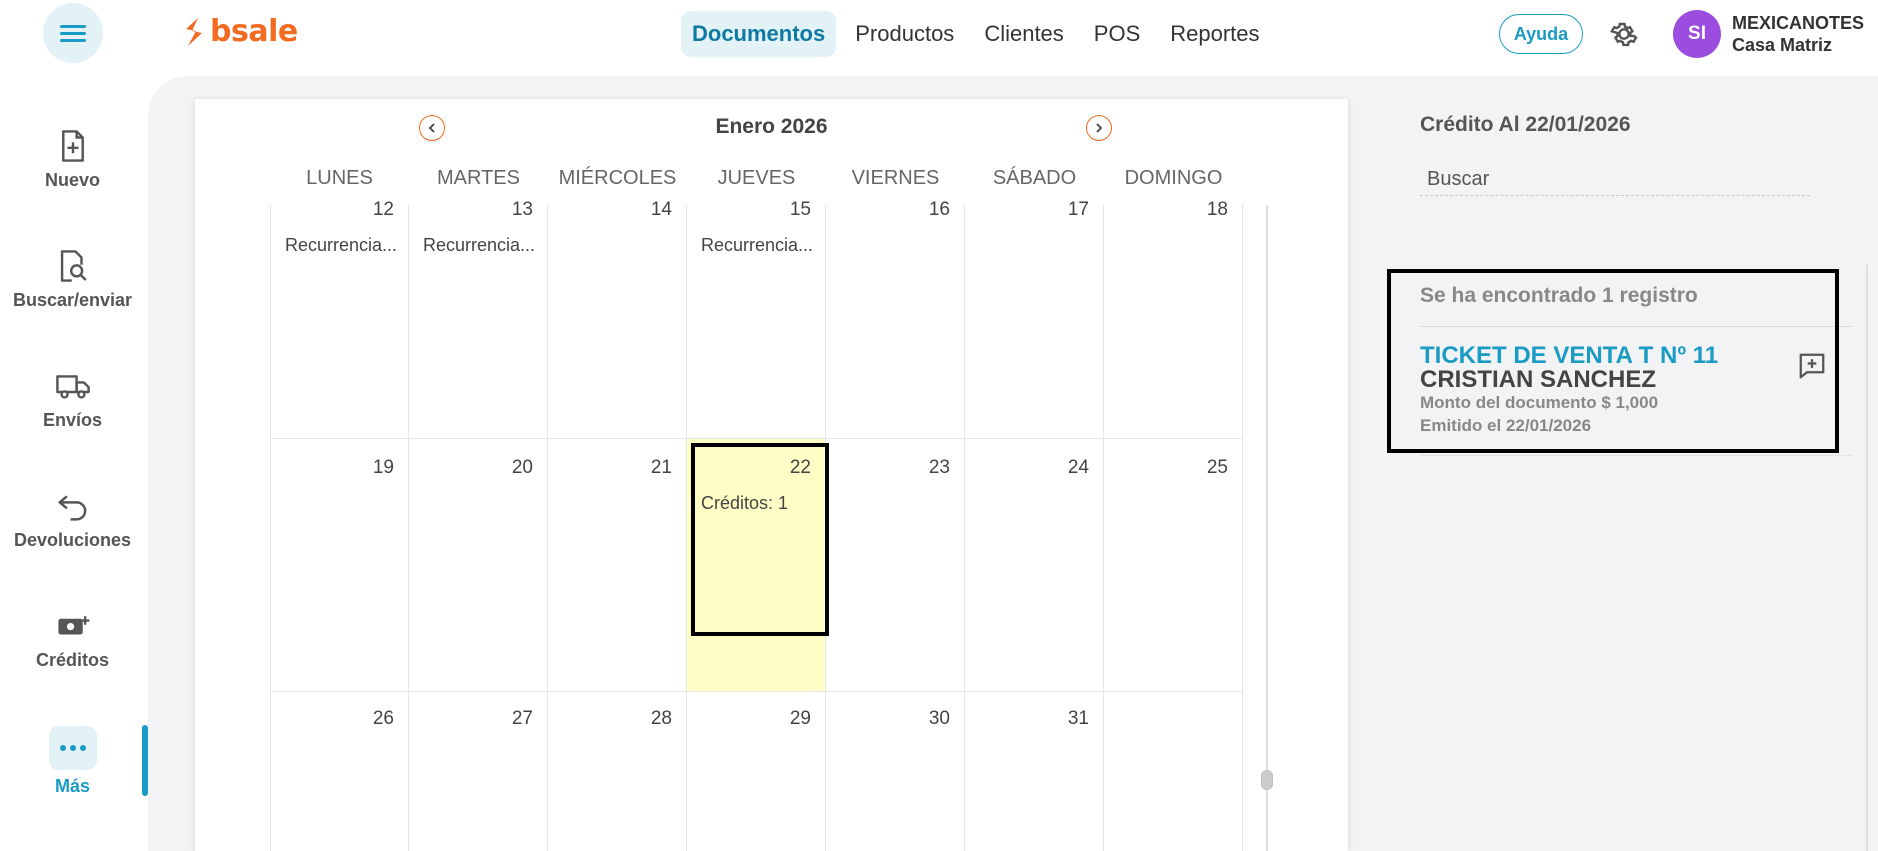 This screenshot has width=1878, height=851. Describe the element at coordinates (800, 467) in the screenshot. I see `day-number: 22` at that location.